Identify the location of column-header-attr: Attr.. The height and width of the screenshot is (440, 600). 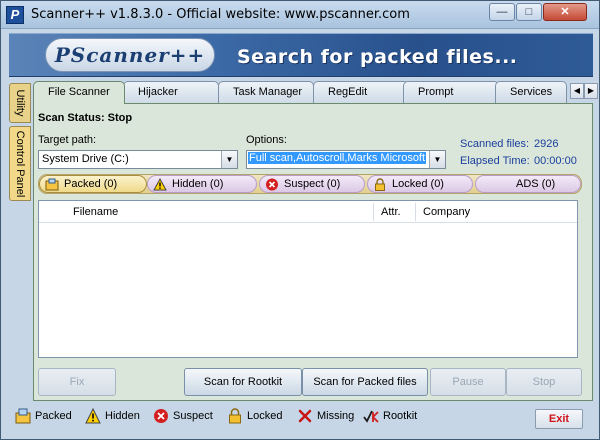
(391, 212).